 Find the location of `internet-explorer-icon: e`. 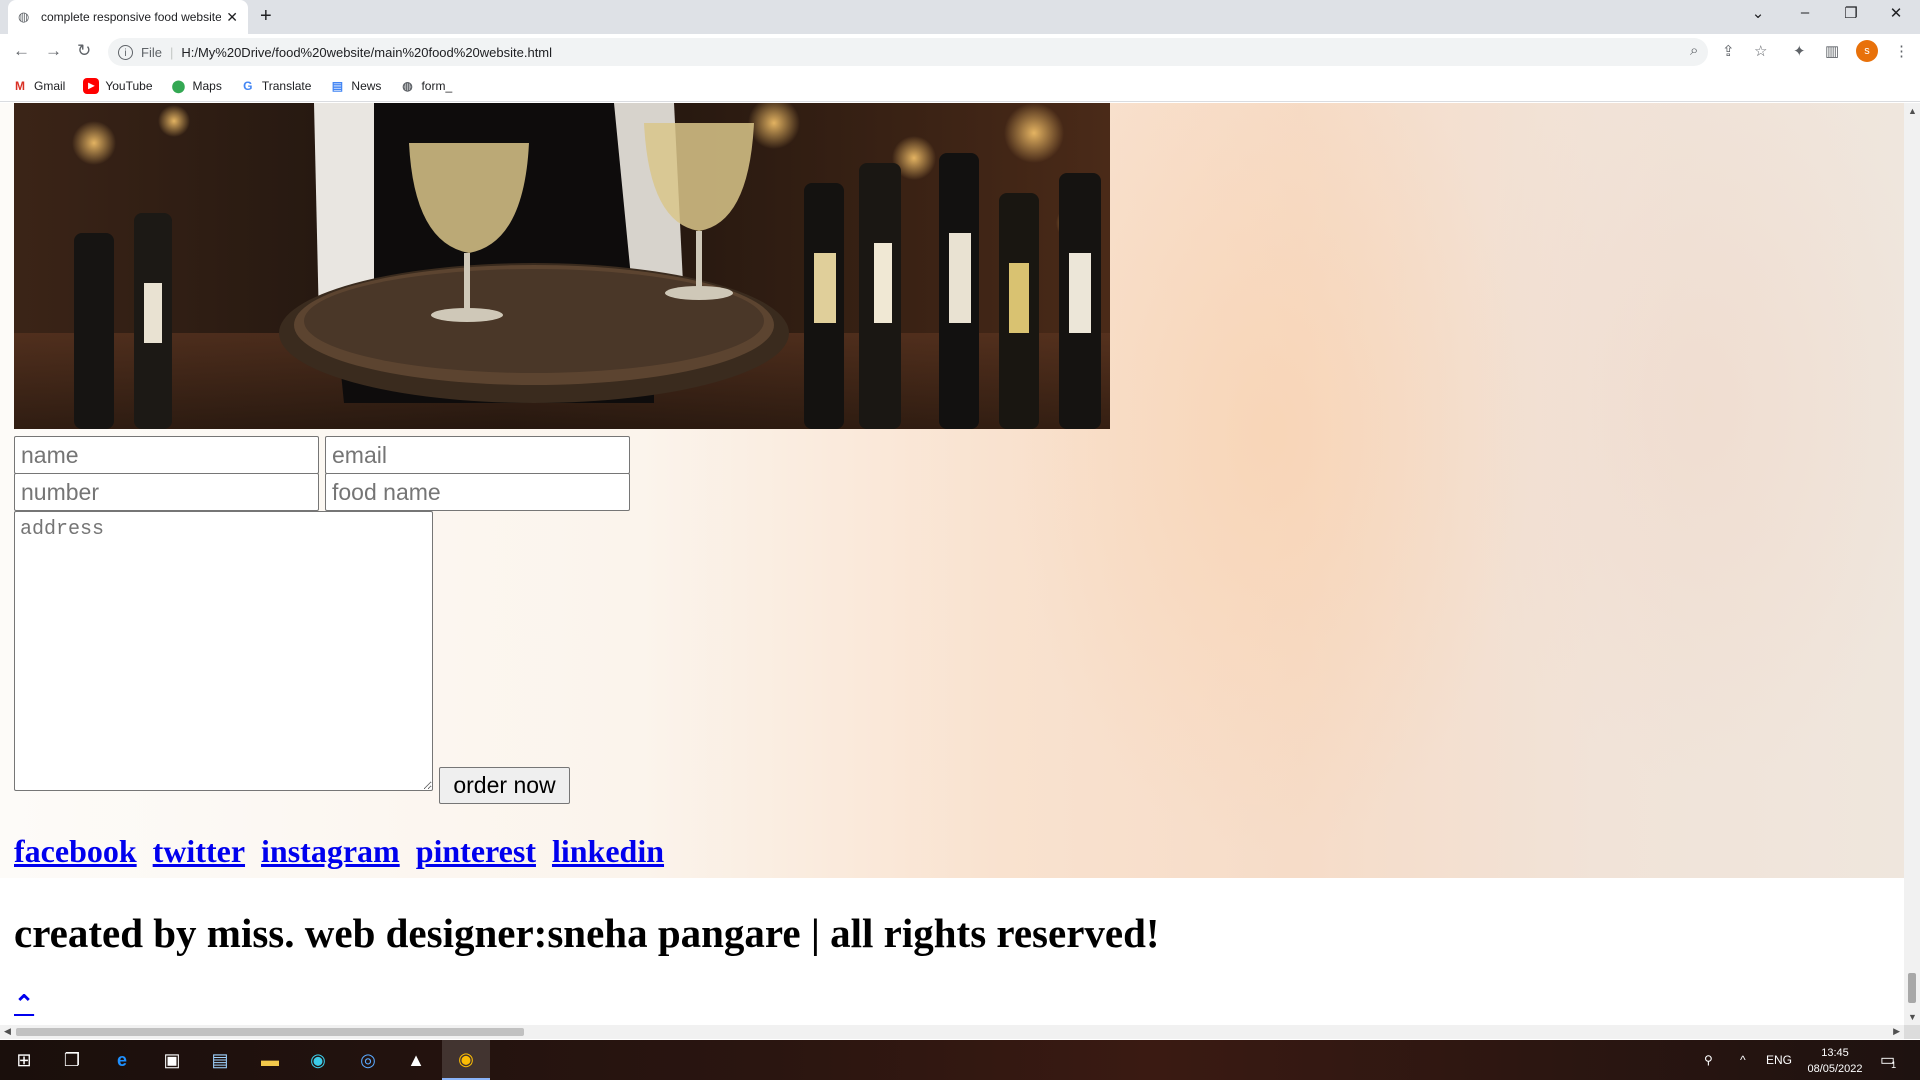

internet-explorer-icon: e is located at coordinates (122, 1060).